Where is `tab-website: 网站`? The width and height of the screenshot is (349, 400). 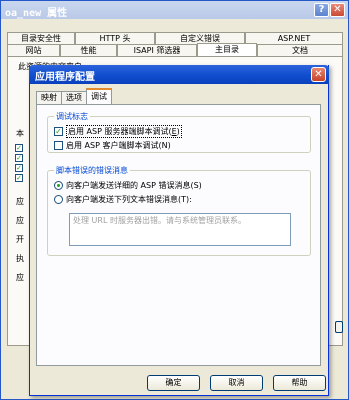
tab-website: 网站 is located at coordinates (33, 50).